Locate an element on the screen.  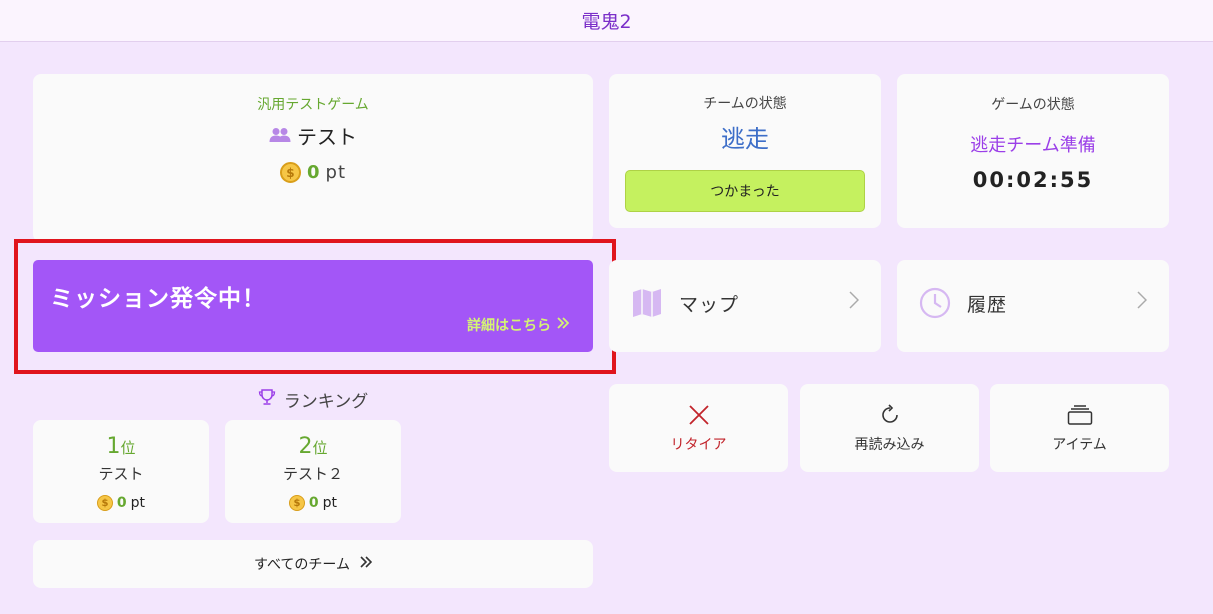
ranking-card: 1位 テスト $ 0 pt is located at coordinates (121, 471).